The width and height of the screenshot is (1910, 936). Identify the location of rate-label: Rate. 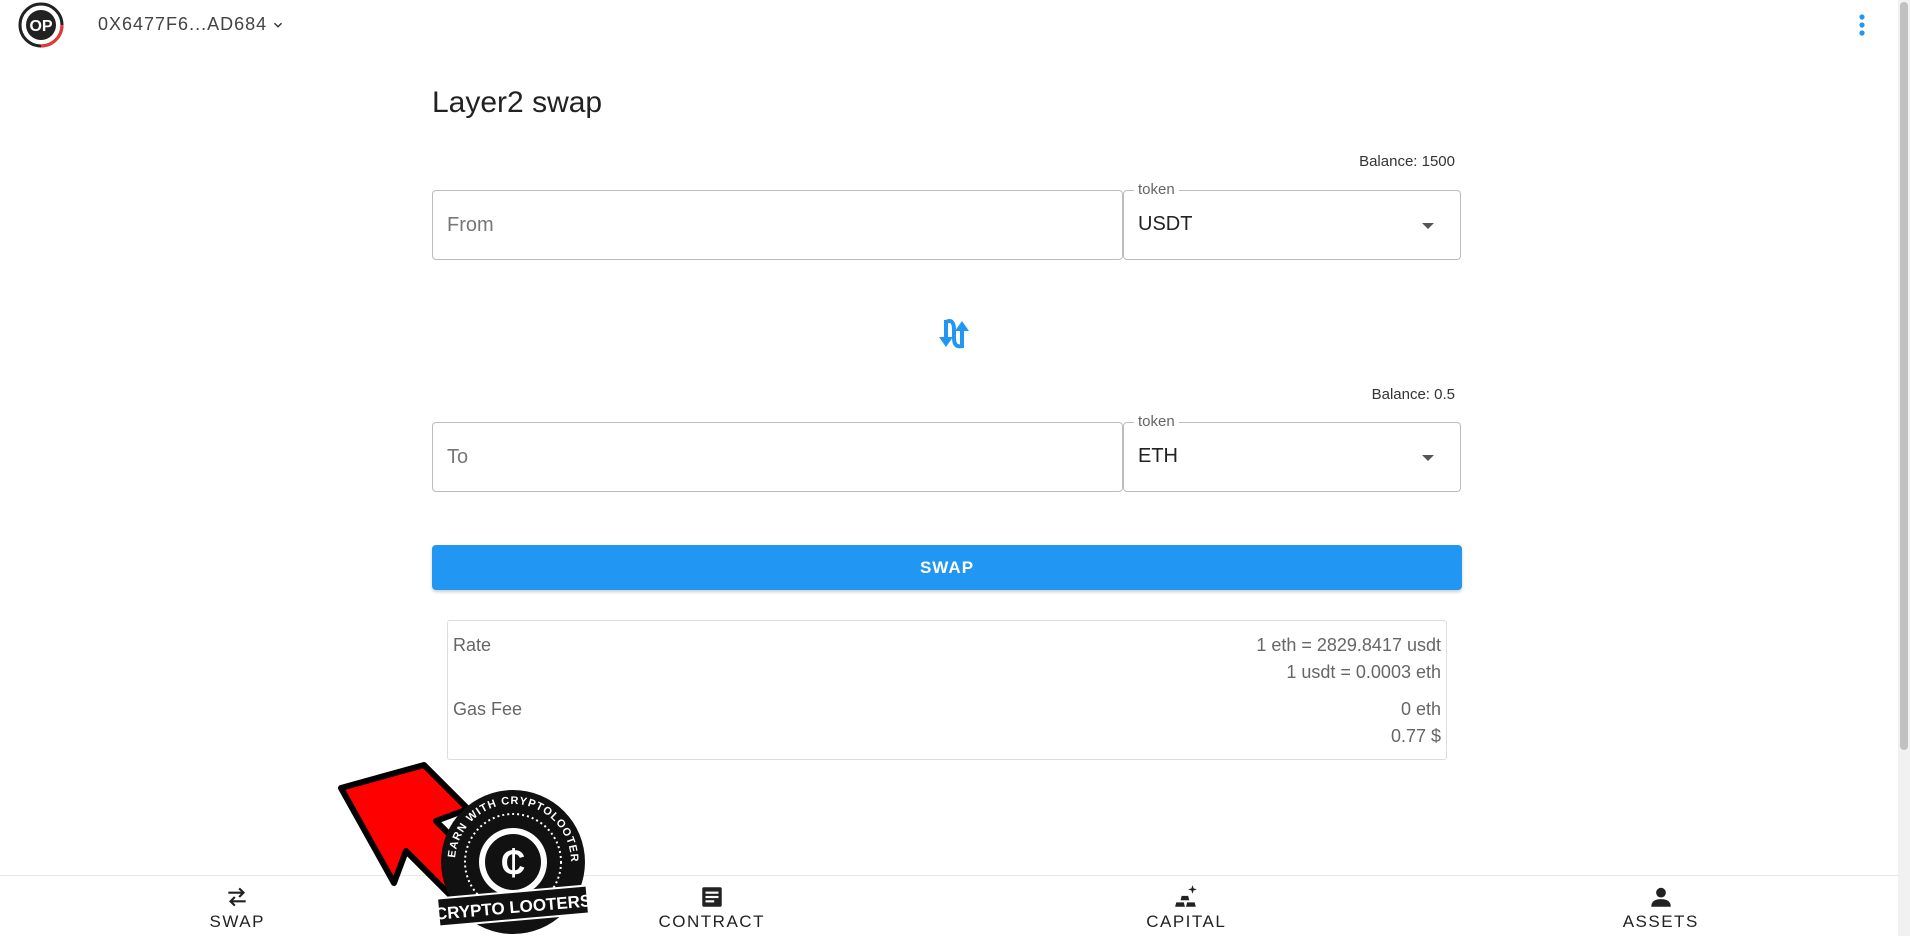
(472, 645).